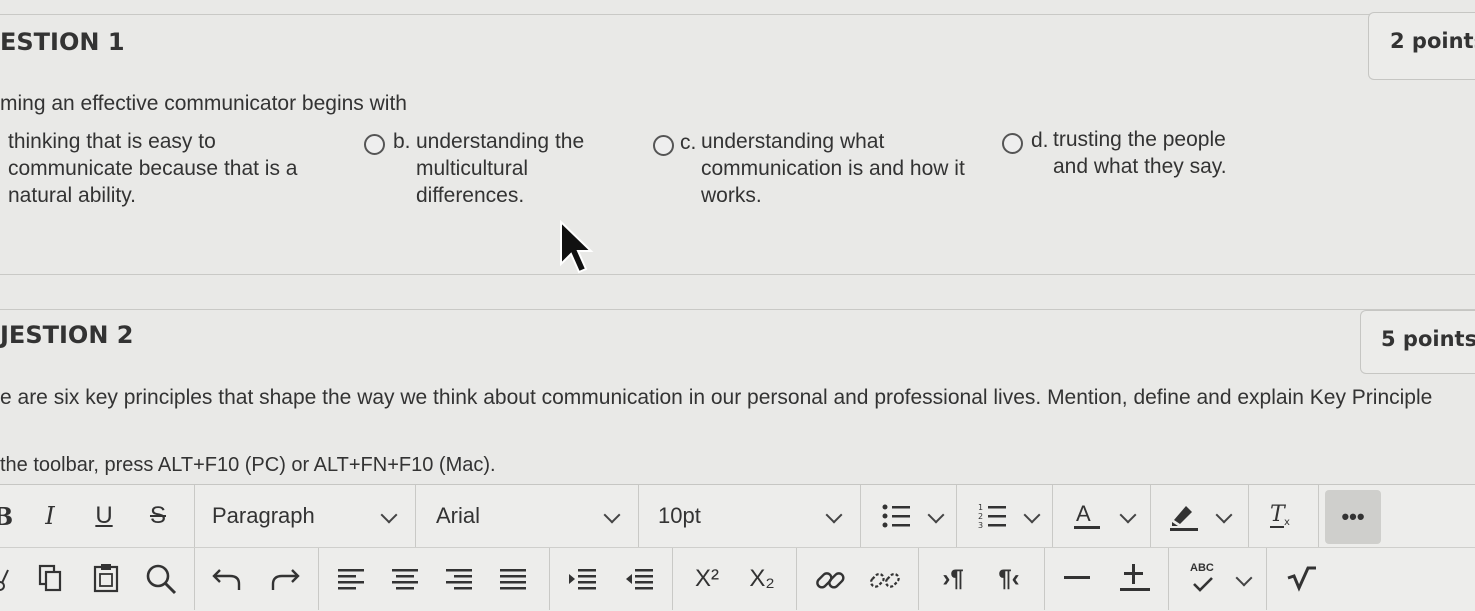 The image size is (1475, 611). I want to click on align-left-icon, so click(352, 580).